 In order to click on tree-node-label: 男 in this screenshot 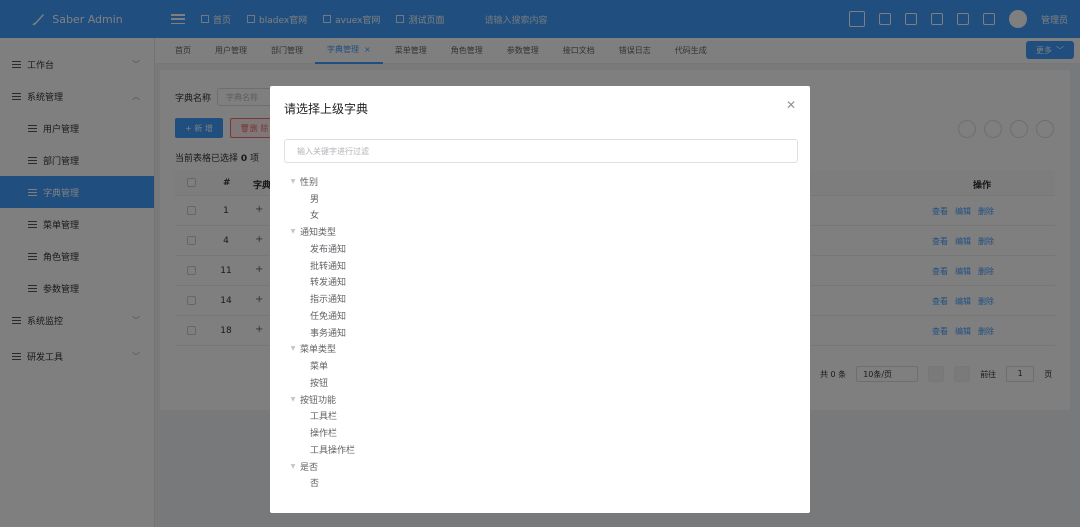, I will do `click(315, 199)`.